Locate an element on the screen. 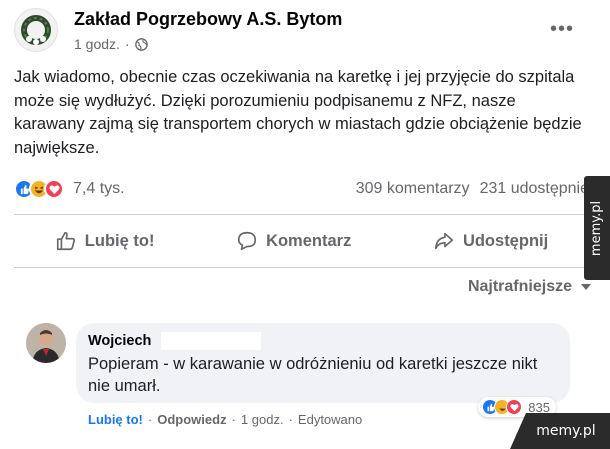  comment-author-row: Wojciech is located at coordinates (323, 341).